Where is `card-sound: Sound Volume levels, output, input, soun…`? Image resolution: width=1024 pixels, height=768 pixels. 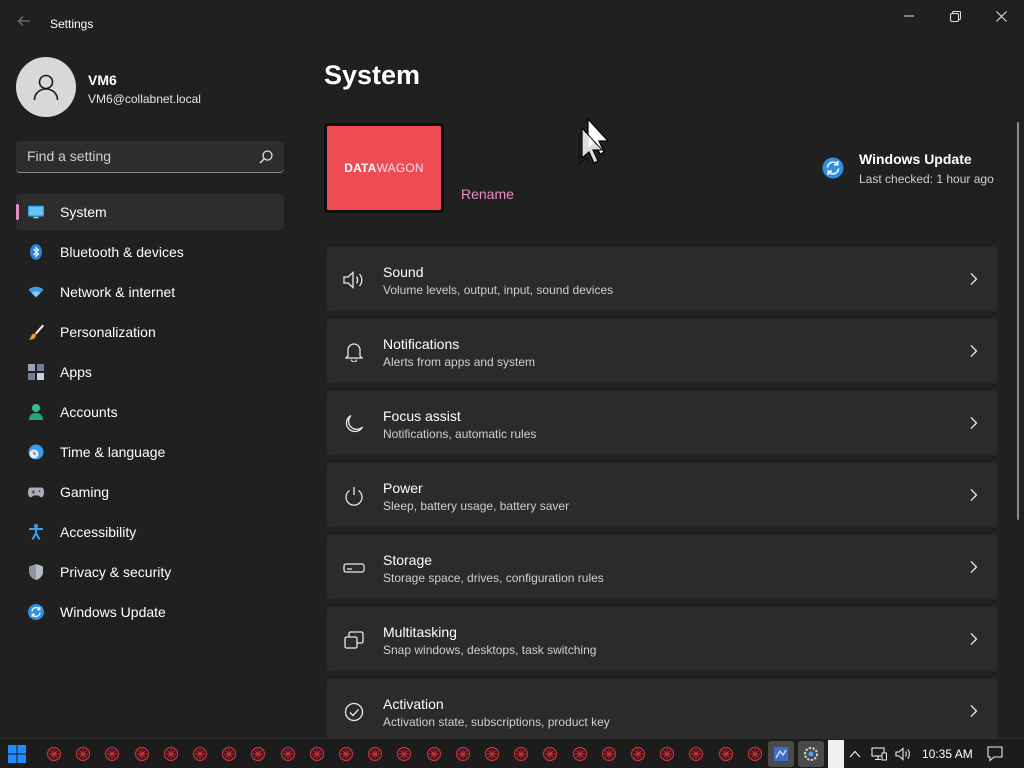
card-sound: Sound Volume levels, output, input, soun… is located at coordinates (662, 279).